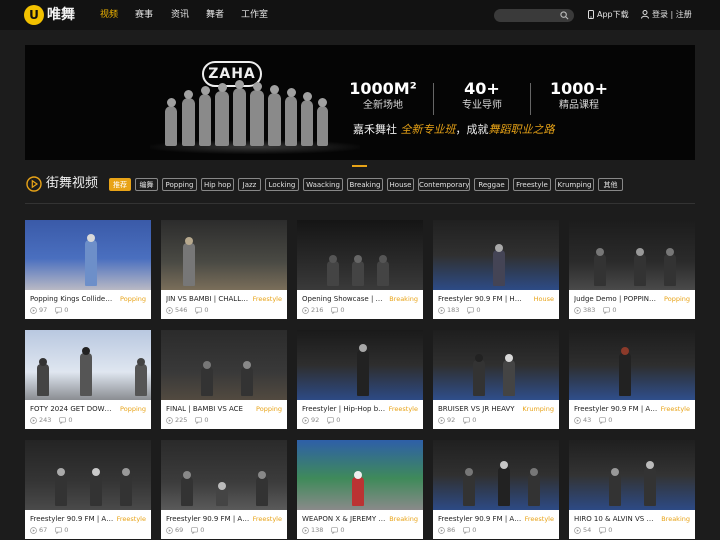  I want to click on stat-mentors-label: 专业导师, so click(482, 105).